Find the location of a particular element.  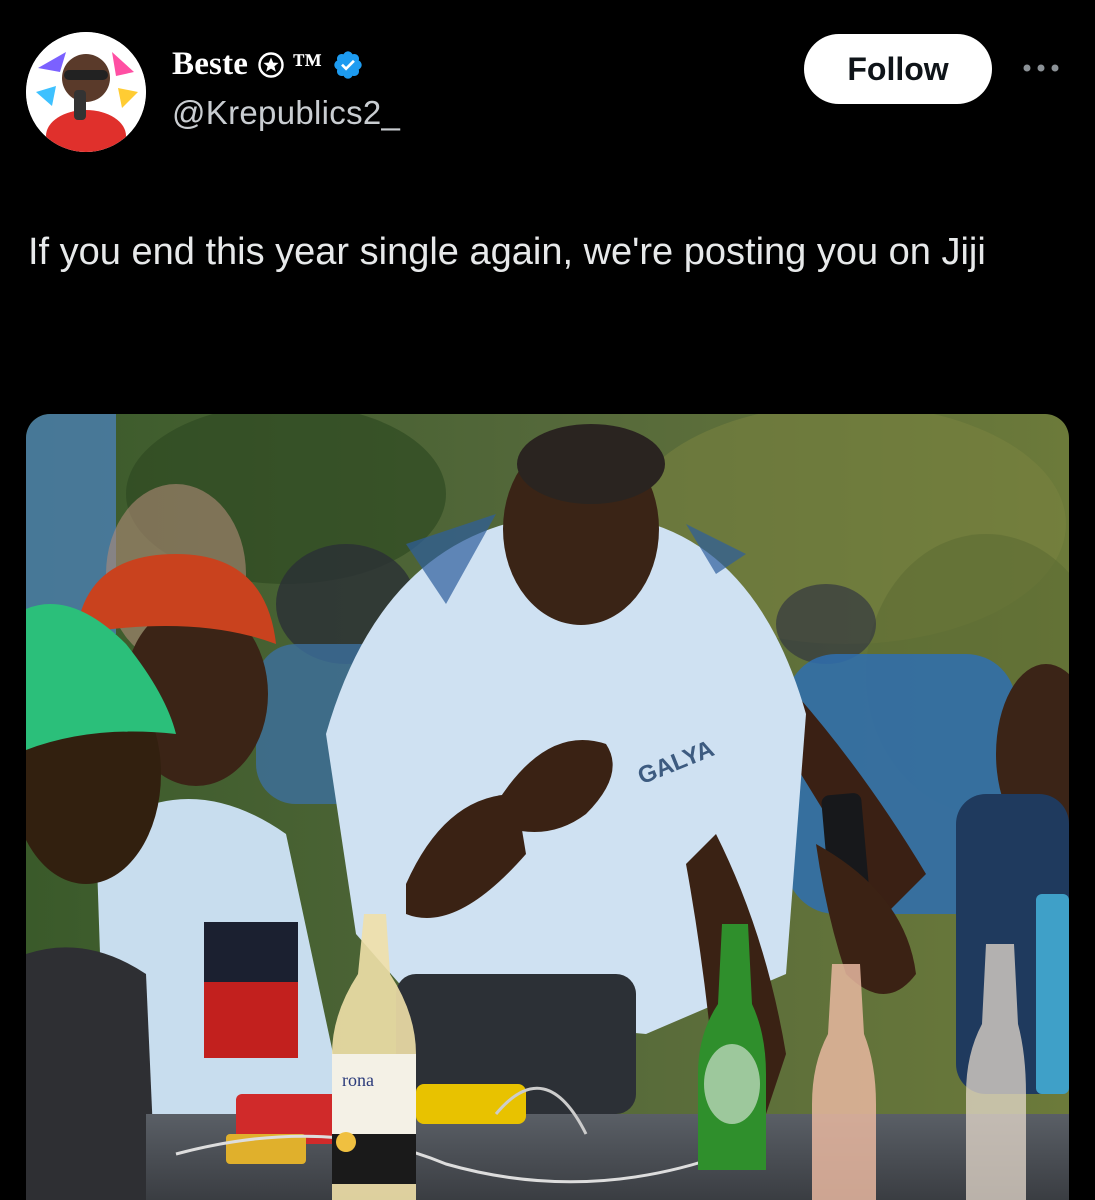

author-name-suffix: ™ is located at coordinates (307, 64).